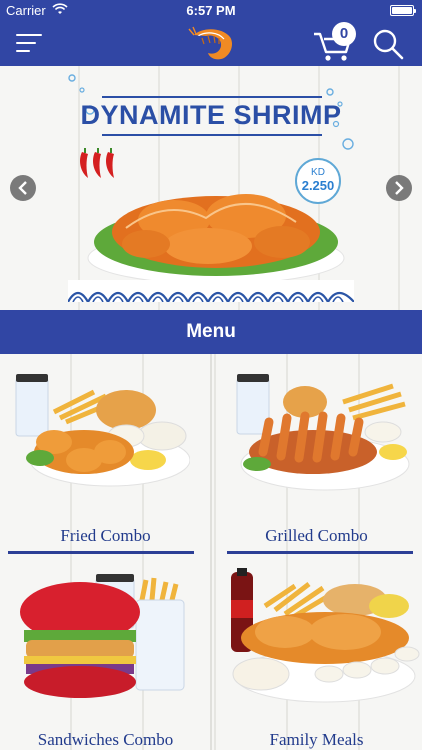 This screenshot has width=422, height=750. I want to click on menu-button, so click(31, 43).